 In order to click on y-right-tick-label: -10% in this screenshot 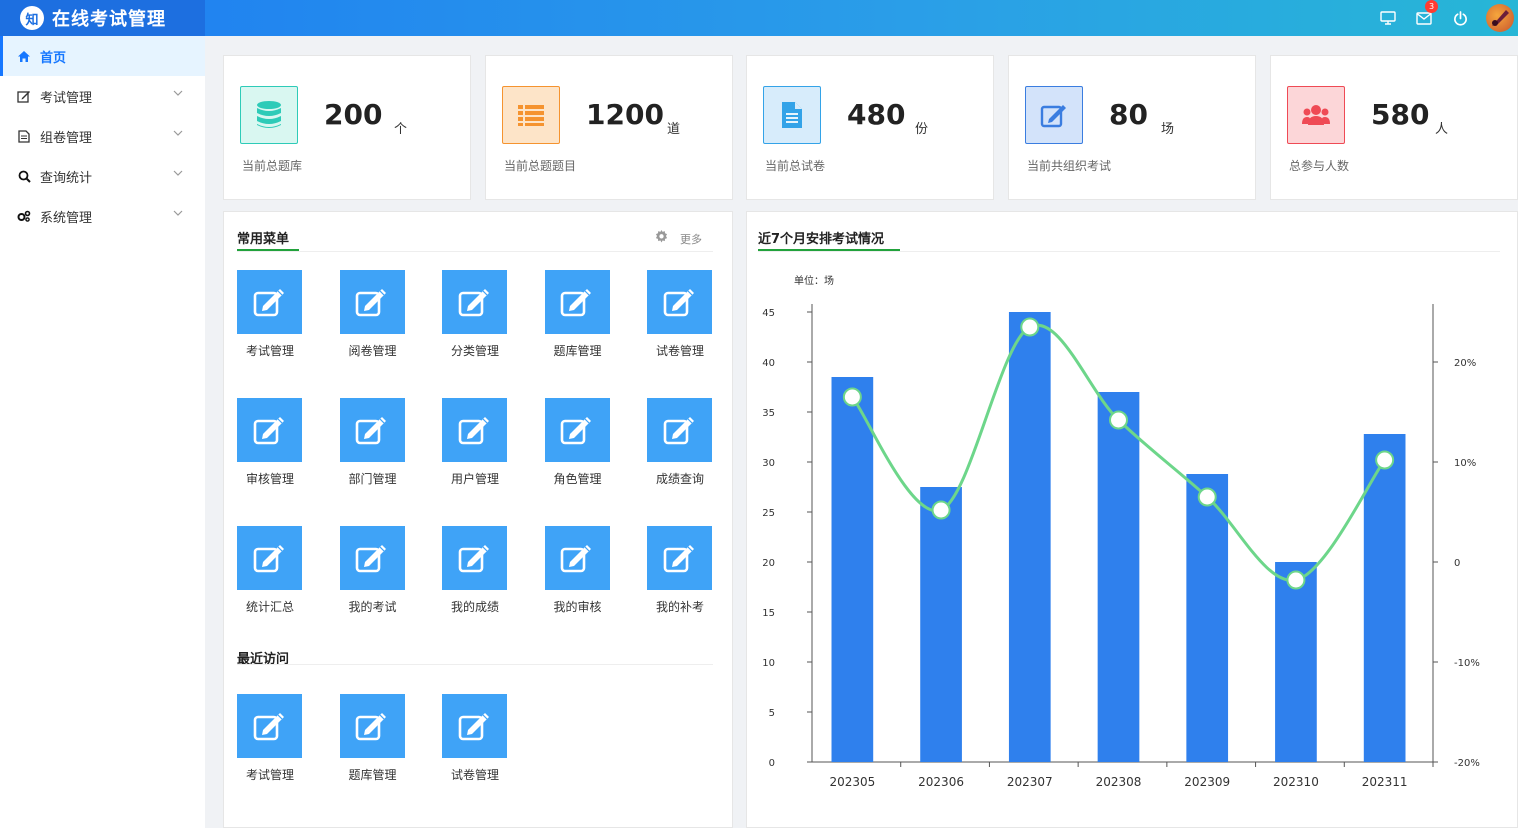, I will do `click(1467, 663)`.